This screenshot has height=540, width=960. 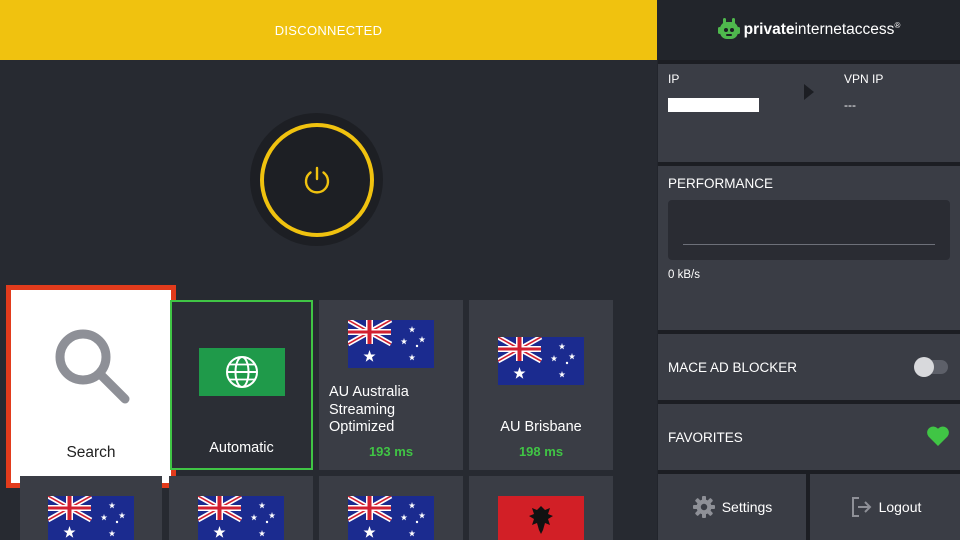 I want to click on server-ping: 193 ms, so click(x=391, y=451).